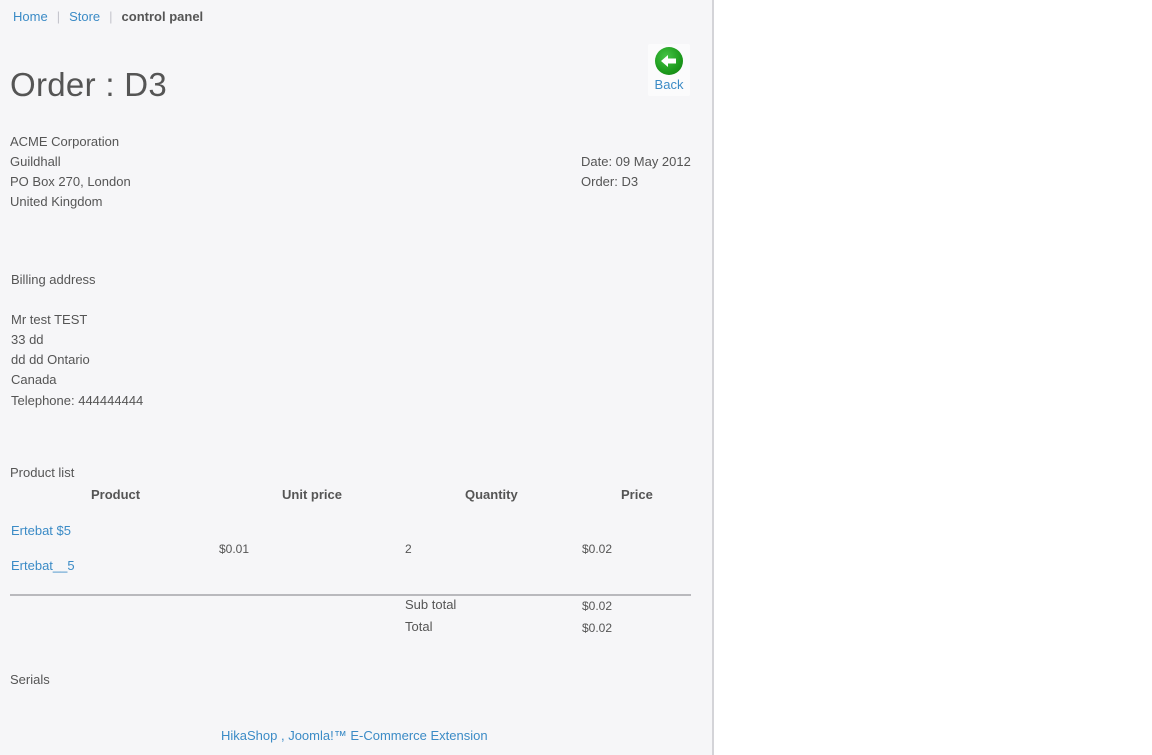 The width and height of the screenshot is (1152, 755). I want to click on product-link: Ertebat $5, so click(41, 531).